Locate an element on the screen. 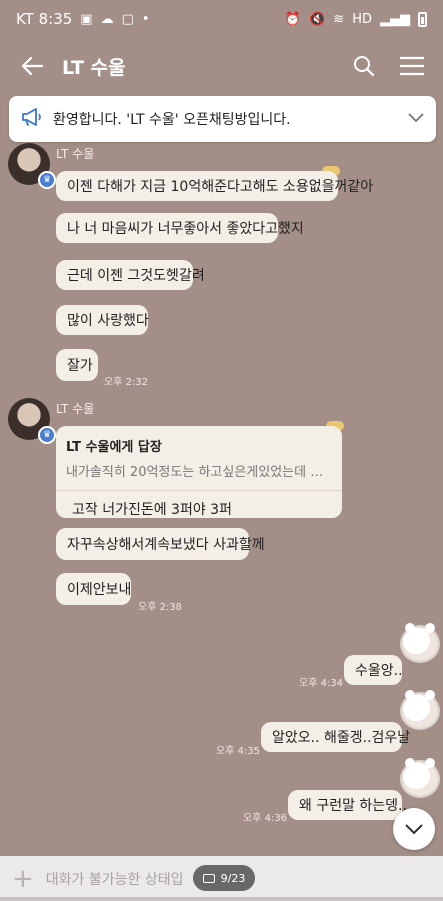 The width and height of the screenshot is (443, 901). back-arrow-icon is located at coordinates (32, 66).